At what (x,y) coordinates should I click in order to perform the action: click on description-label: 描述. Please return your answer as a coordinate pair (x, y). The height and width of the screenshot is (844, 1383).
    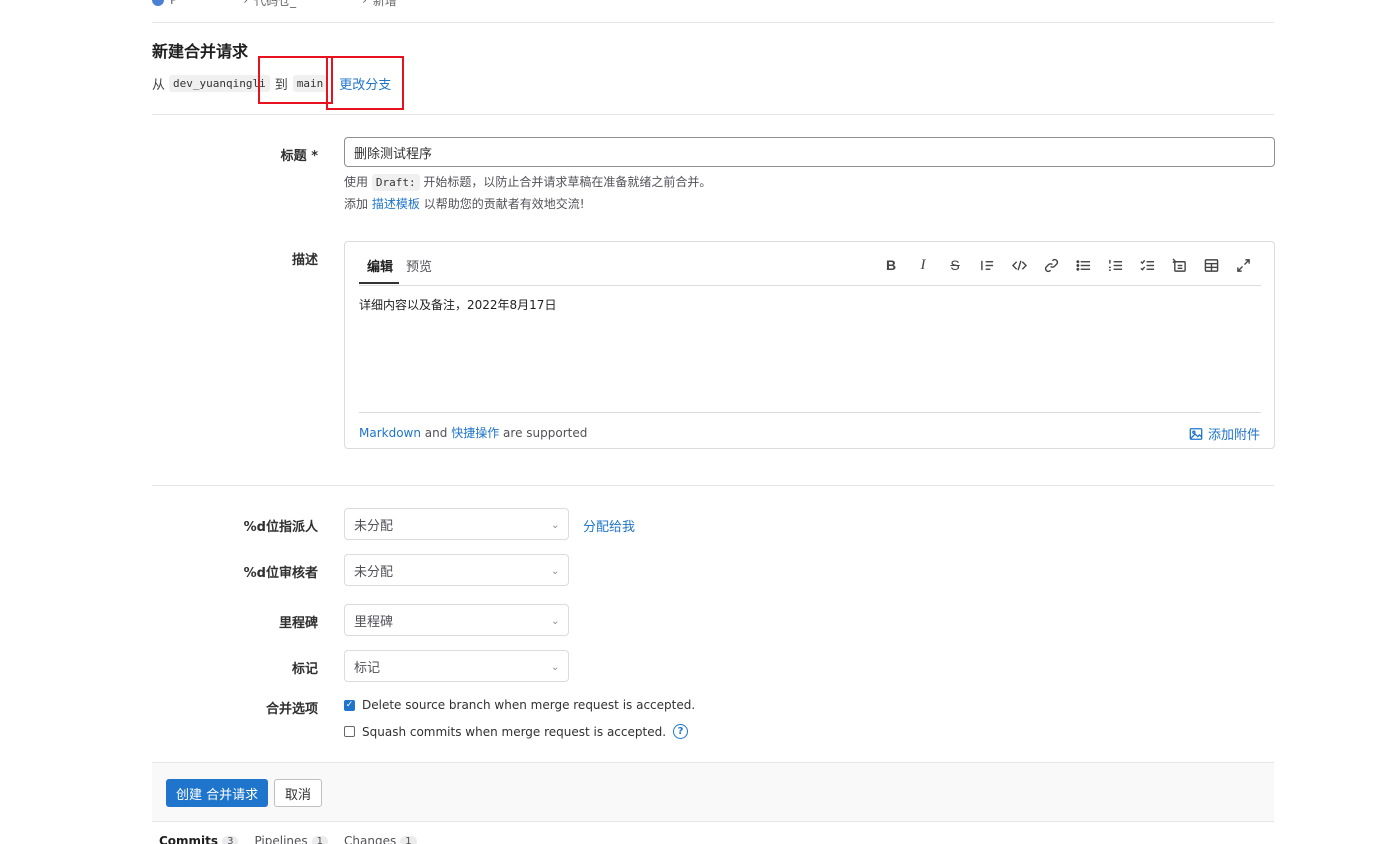
    Looking at the image, I should click on (304, 260).